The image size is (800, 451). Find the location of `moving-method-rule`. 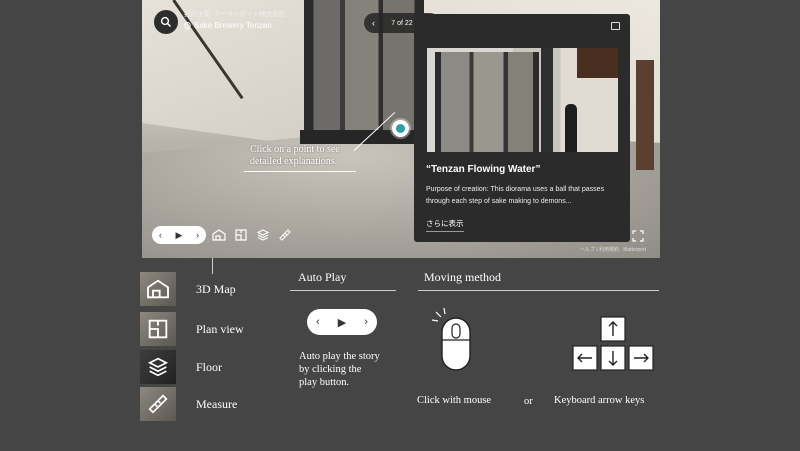

moving-method-rule is located at coordinates (538, 290).